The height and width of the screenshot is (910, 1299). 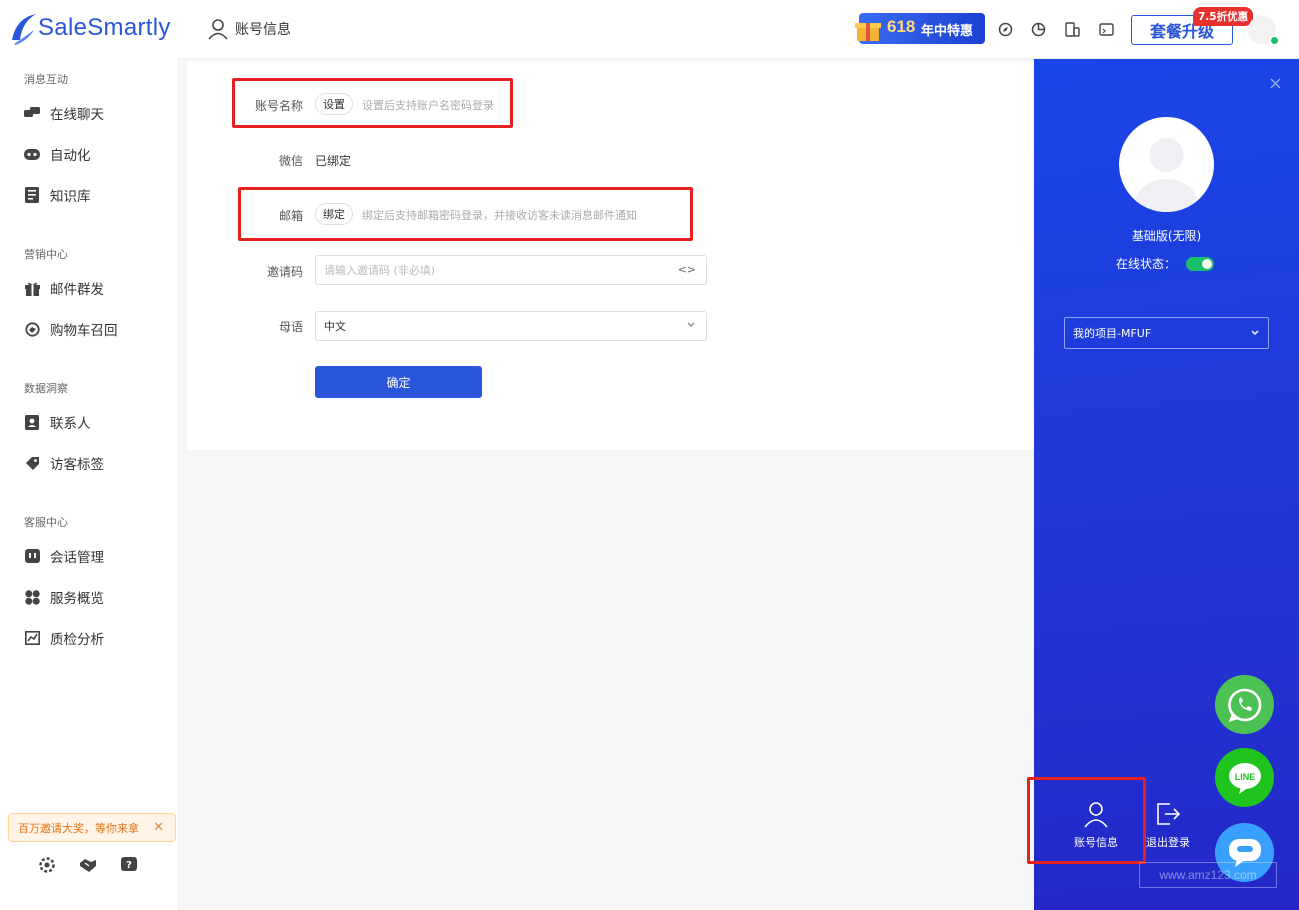 I want to click on nav-label: 购物车召回, so click(x=84, y=331).